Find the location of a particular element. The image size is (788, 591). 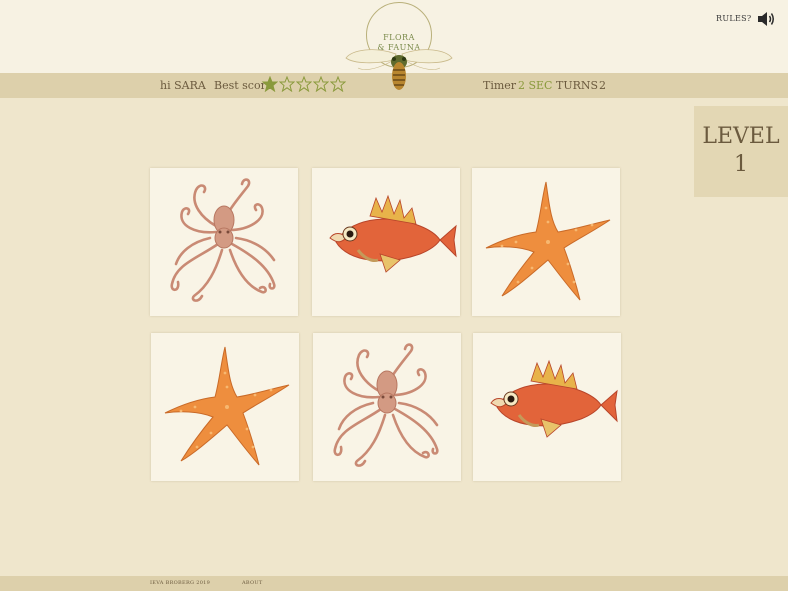

rules-link: RULES? is located at coordinates (734, 18).